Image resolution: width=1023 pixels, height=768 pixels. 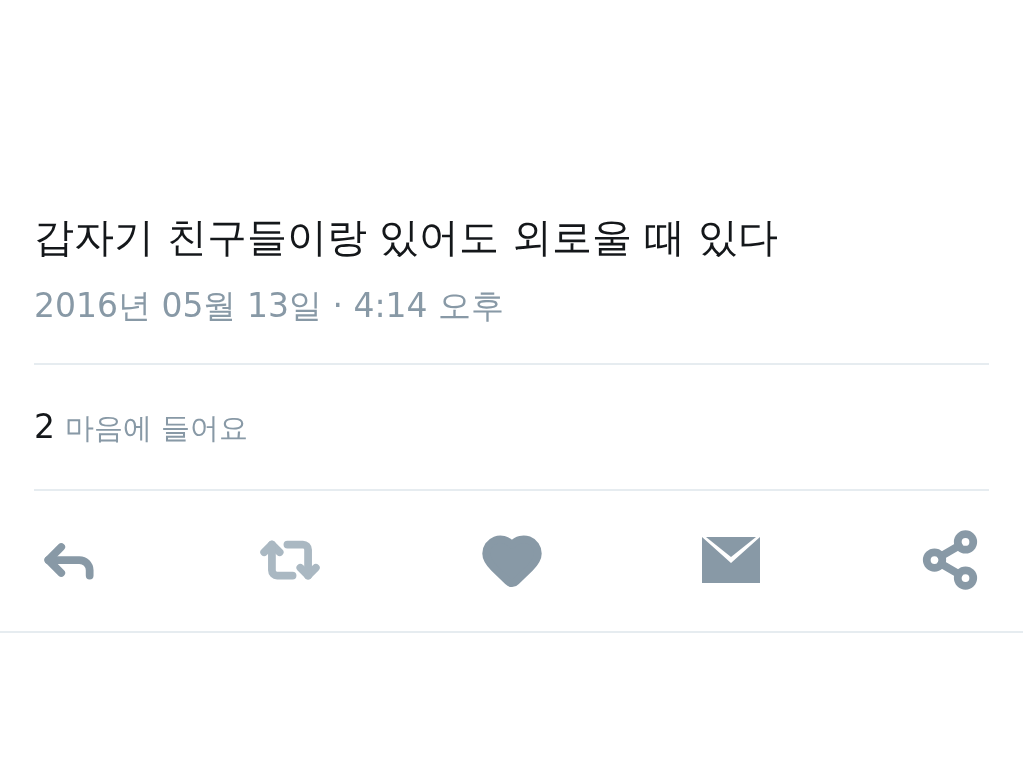 What do you see at coordinates (157, 428) in the screenshot?
I see `like-label: 마음에 들어요` at bounding box center [157, 428].